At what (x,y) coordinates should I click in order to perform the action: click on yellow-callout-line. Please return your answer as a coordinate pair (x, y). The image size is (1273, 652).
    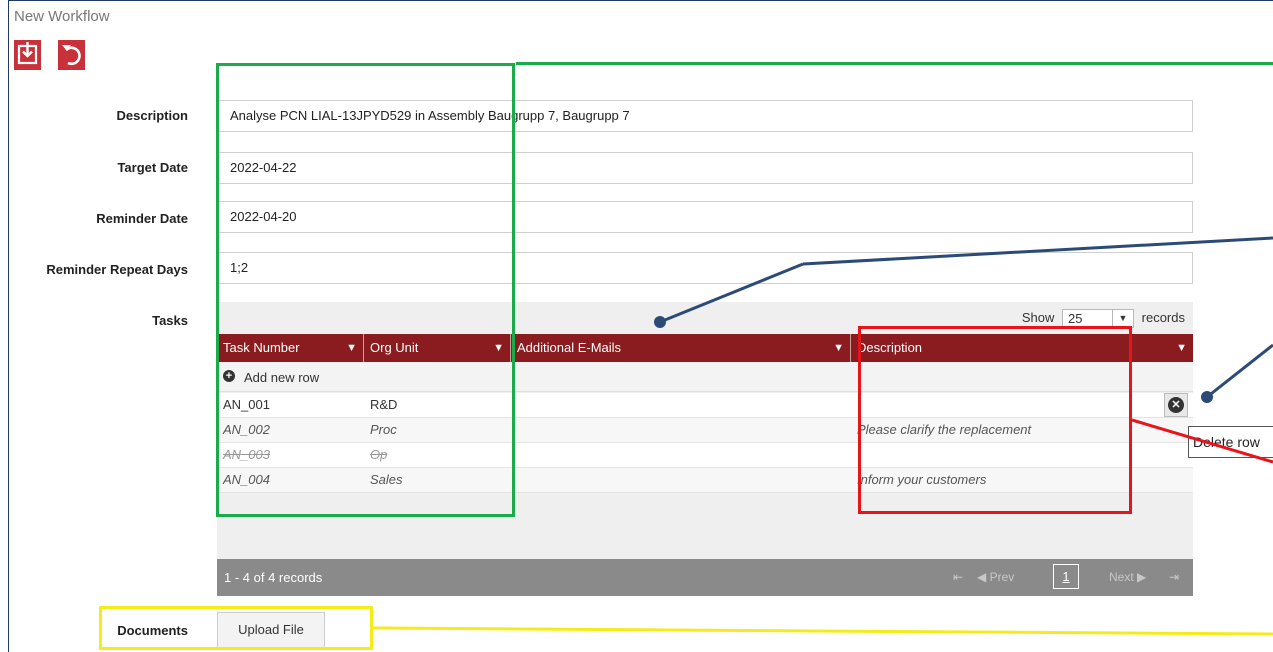
    Looking at the image, I should click on (822, 631).